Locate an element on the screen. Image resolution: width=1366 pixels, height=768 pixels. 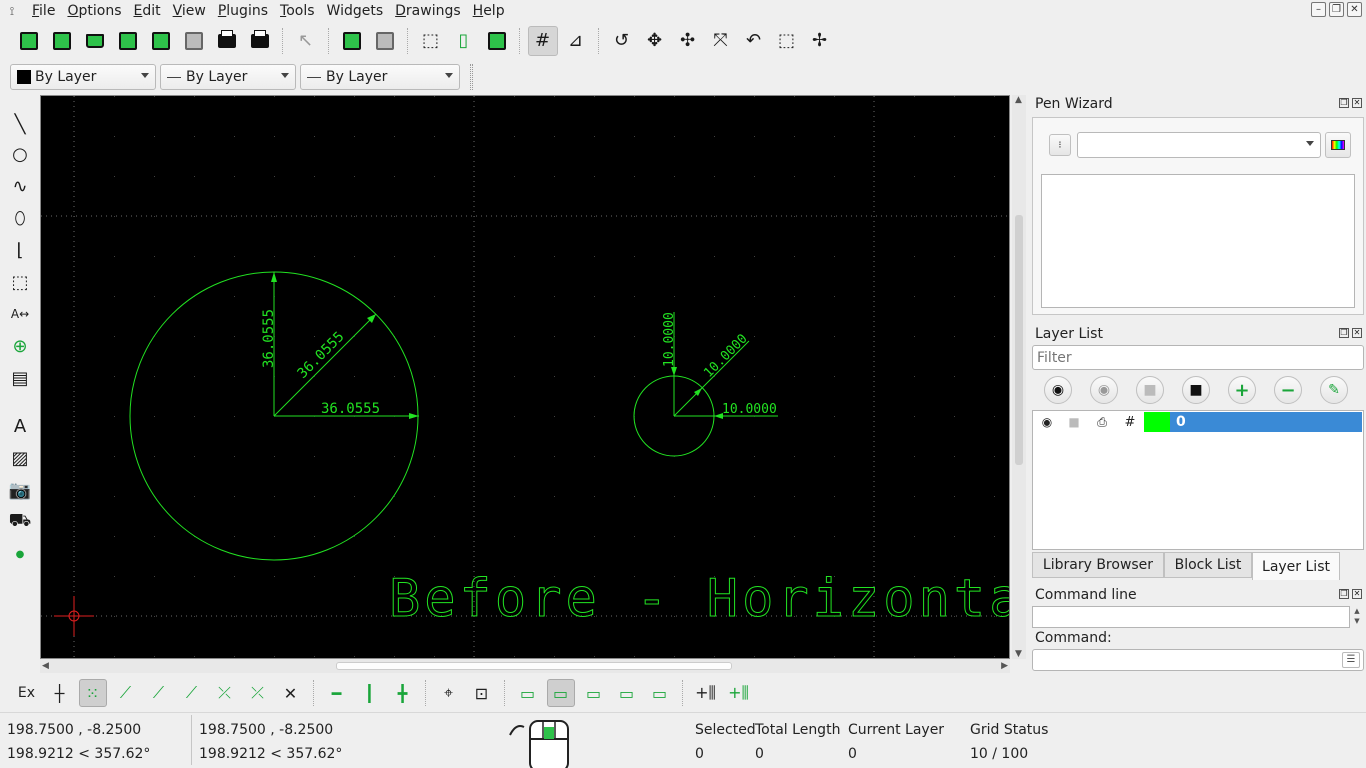
save-as-button is located at coordinates (161, 41).